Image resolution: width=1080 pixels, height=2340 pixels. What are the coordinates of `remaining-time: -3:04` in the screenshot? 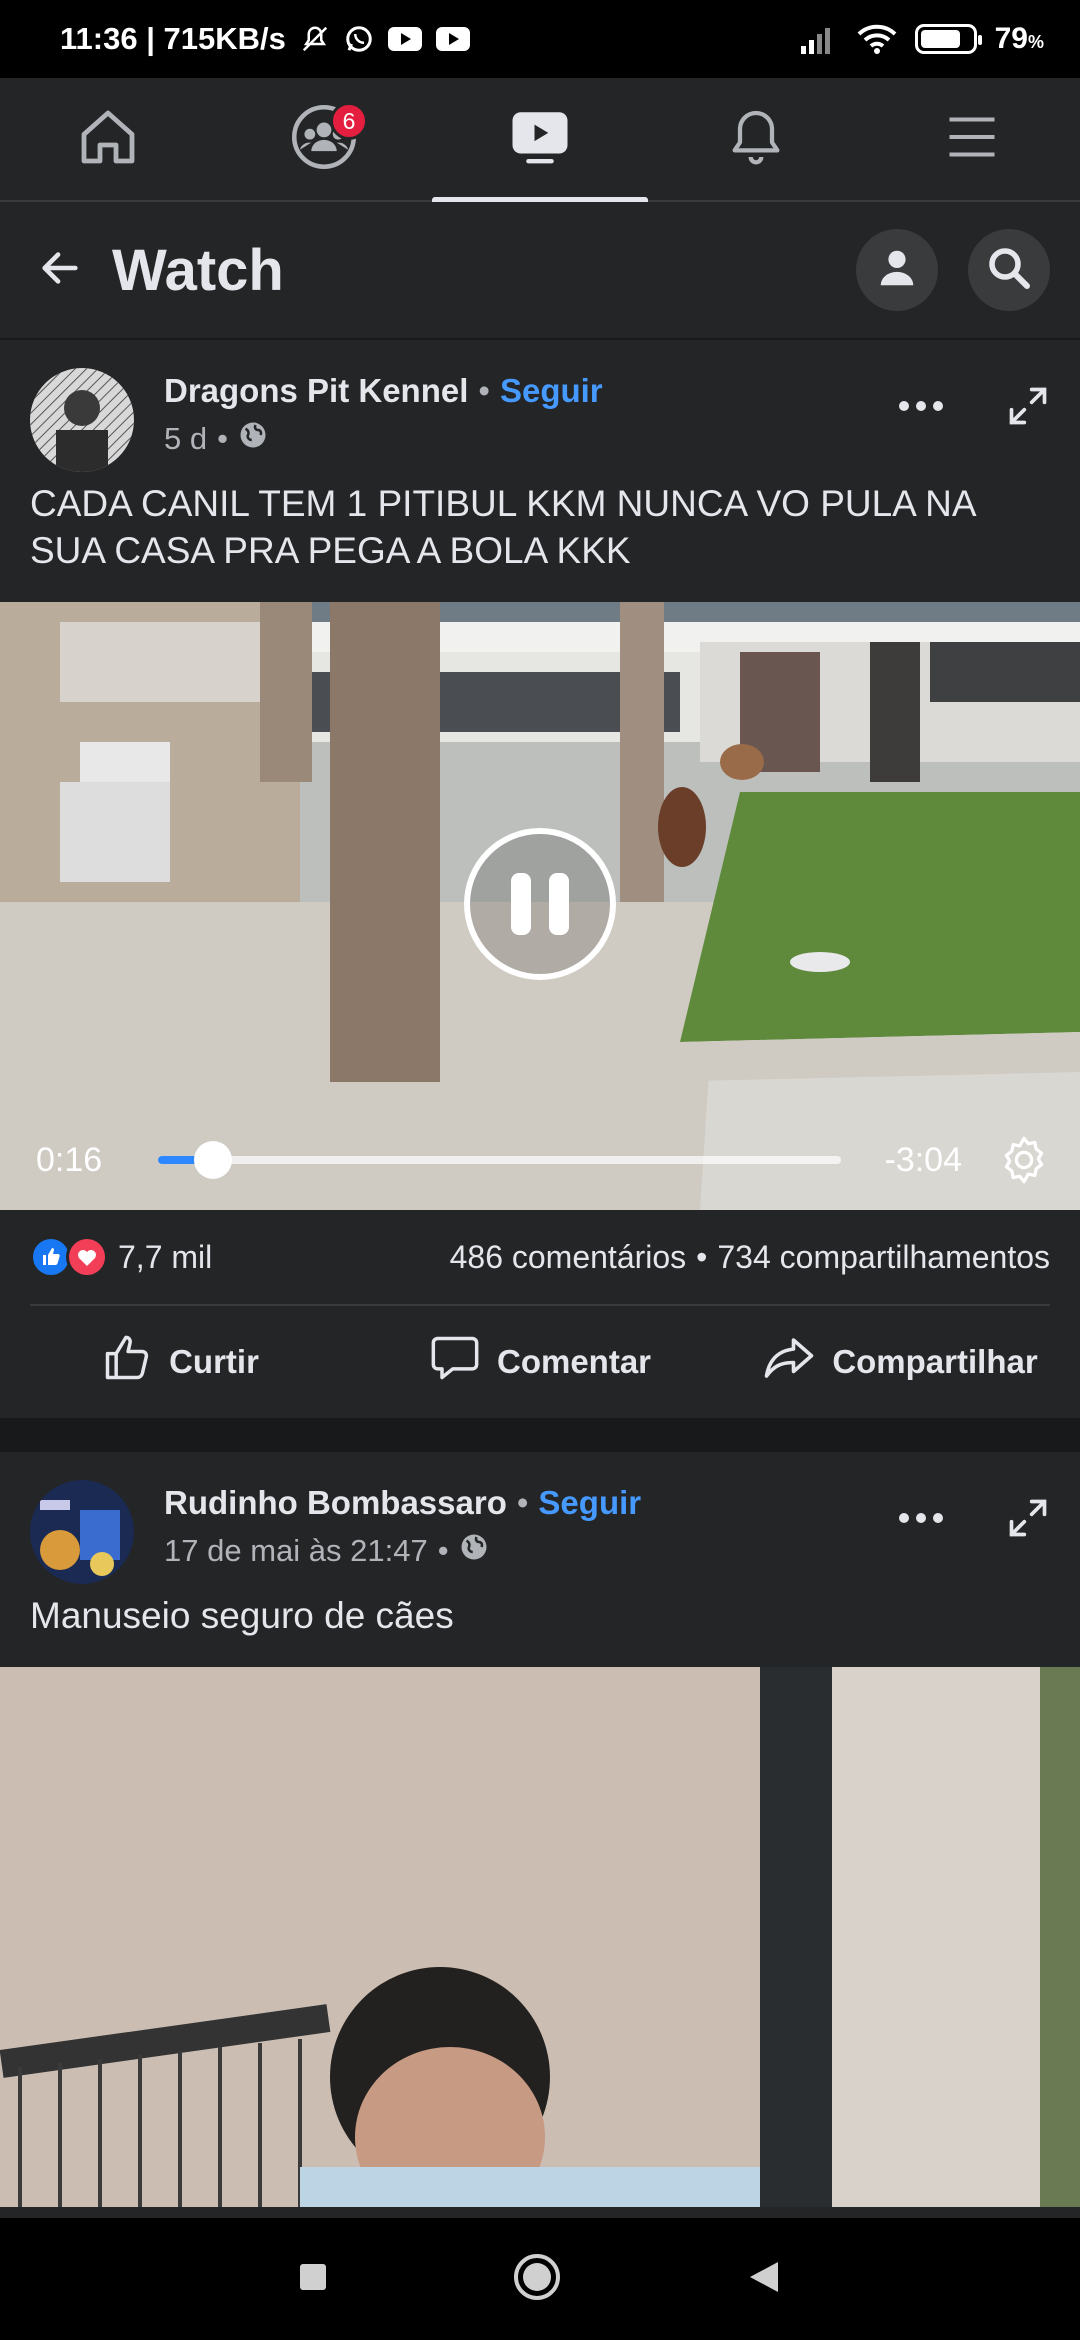 It's located at (923, 1159).